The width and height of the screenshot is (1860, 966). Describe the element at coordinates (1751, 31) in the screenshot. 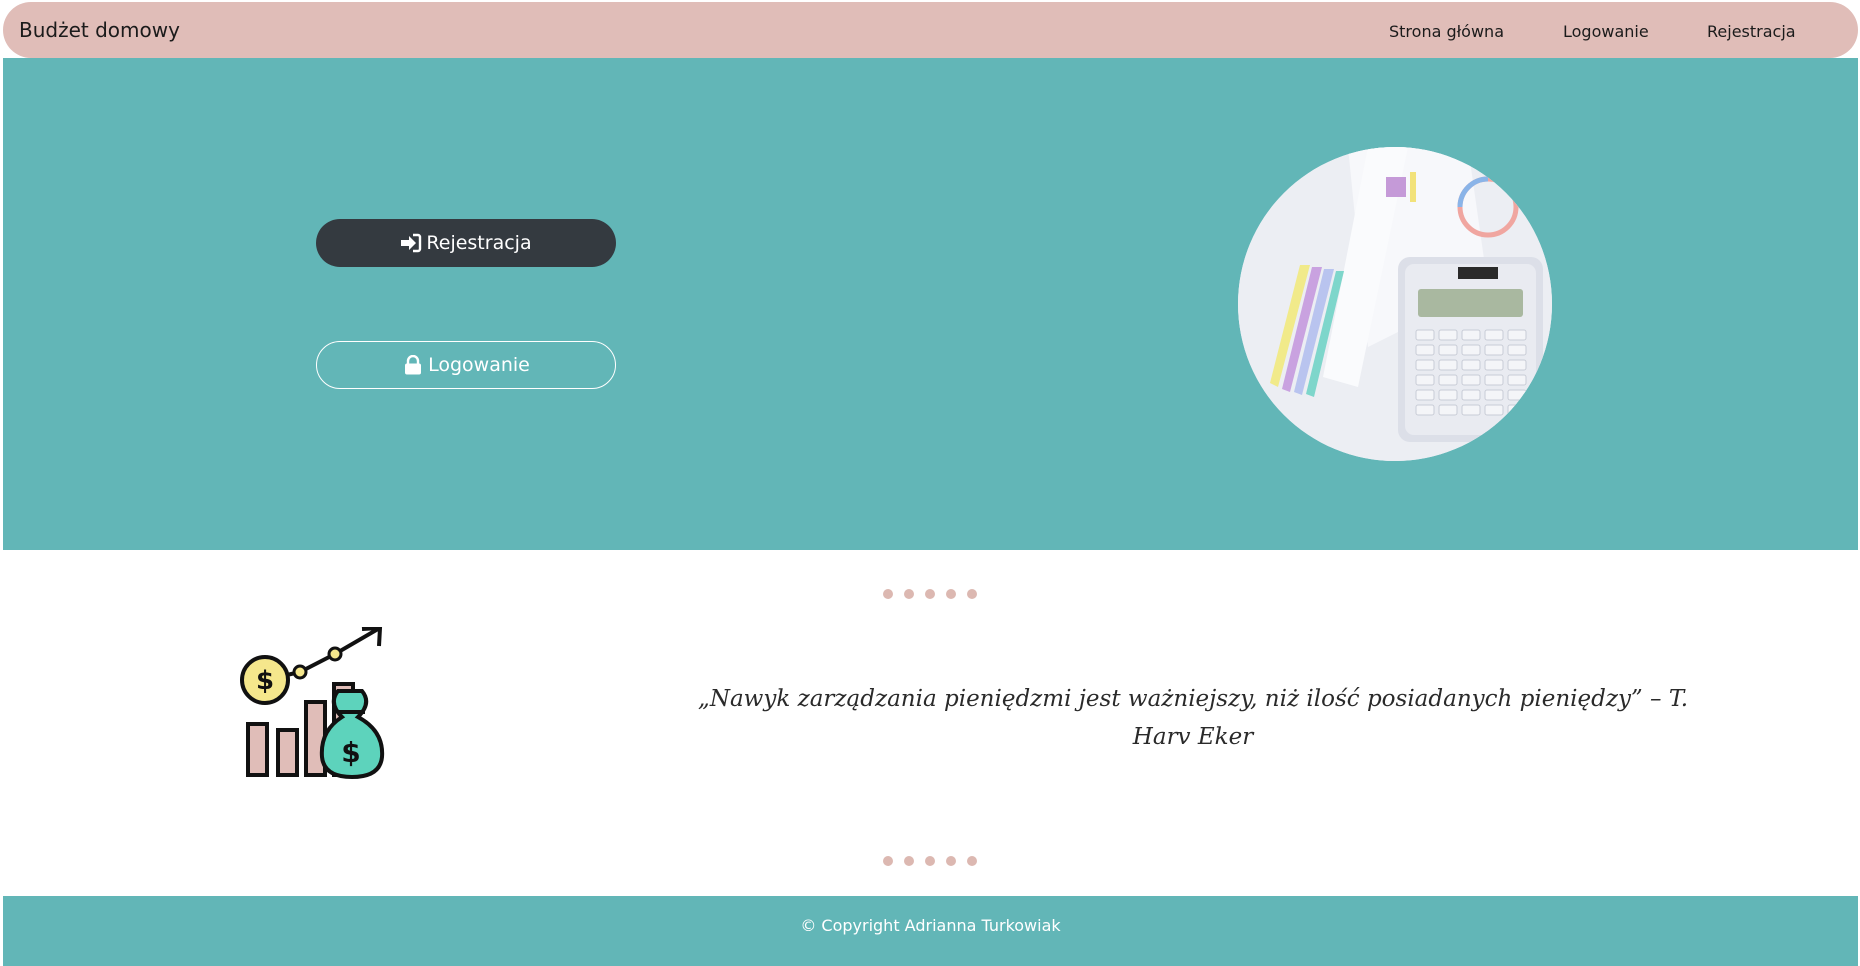

I see `nav-link-register: Rejestracja` at that location.